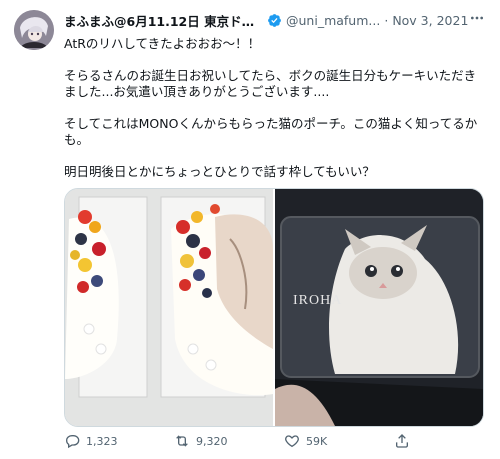  What do you see at coordinates (477, 19) in the screenshot?
I see `more-options-icon` at bounding box center [477, 19].